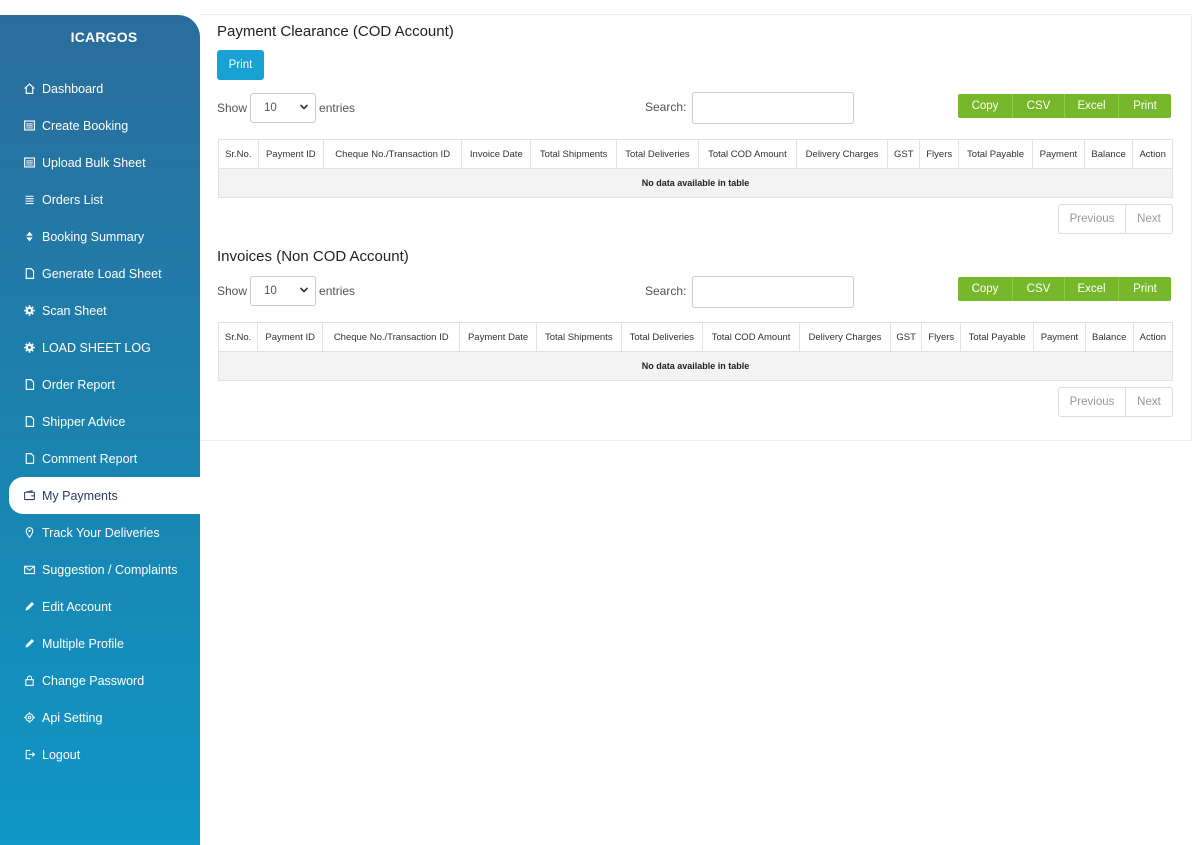 This screenshot has width=1200, height=845. I want to click on cod-excel-button: Excel, so click(1092, 106).